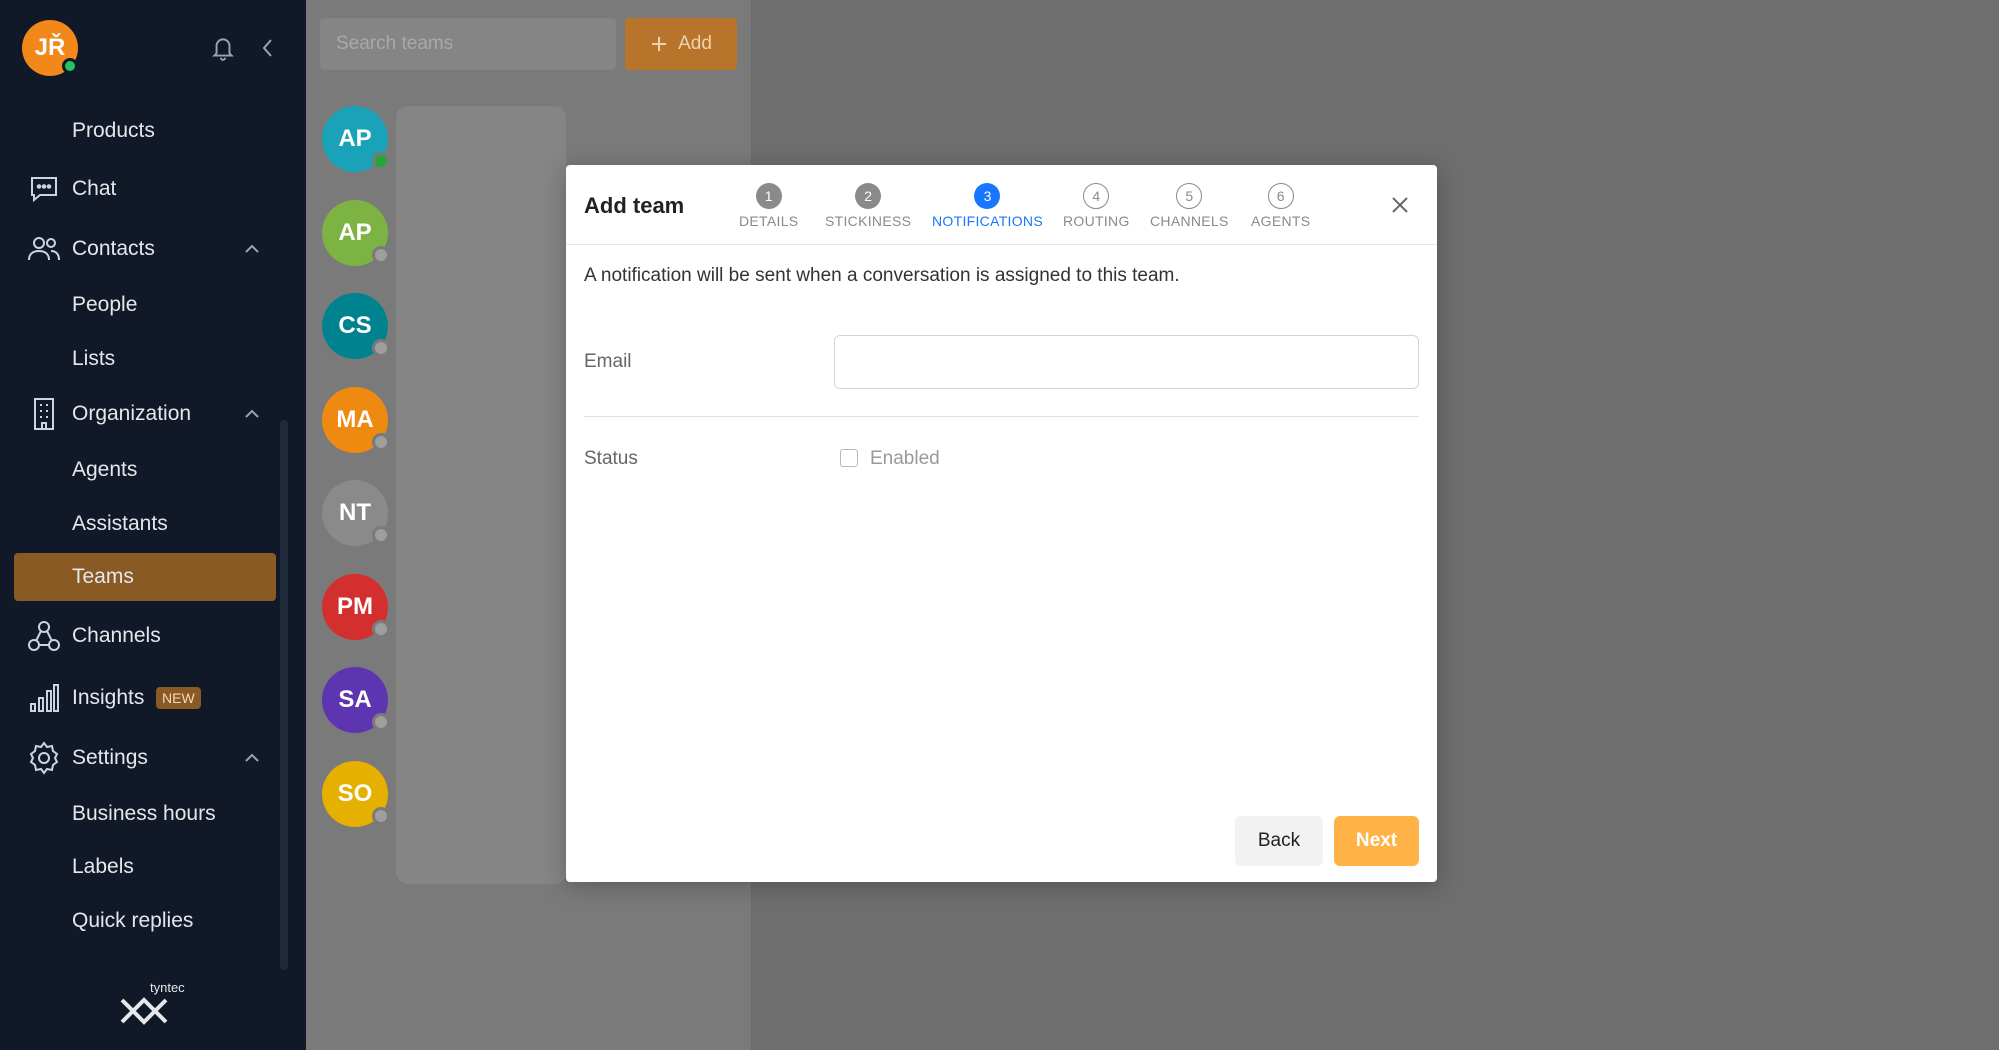 This screenshot has height=1050, width=1999. Describe the element at coordinates (44, 189) in the screenshot. I see `chat-icon` at that location.